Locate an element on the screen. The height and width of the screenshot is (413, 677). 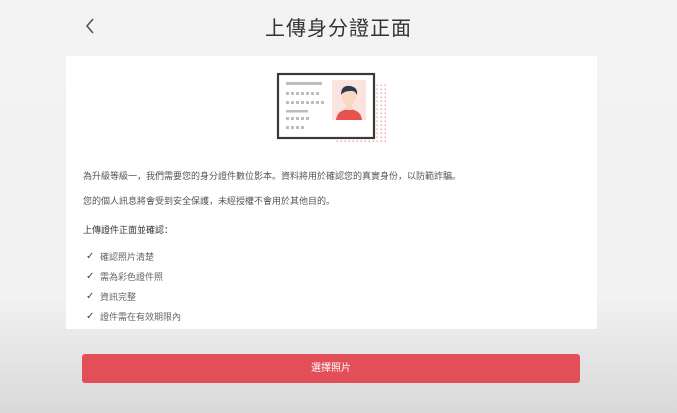
list-item: ✓ 資訊完整 is located at coordinates (133, 296).